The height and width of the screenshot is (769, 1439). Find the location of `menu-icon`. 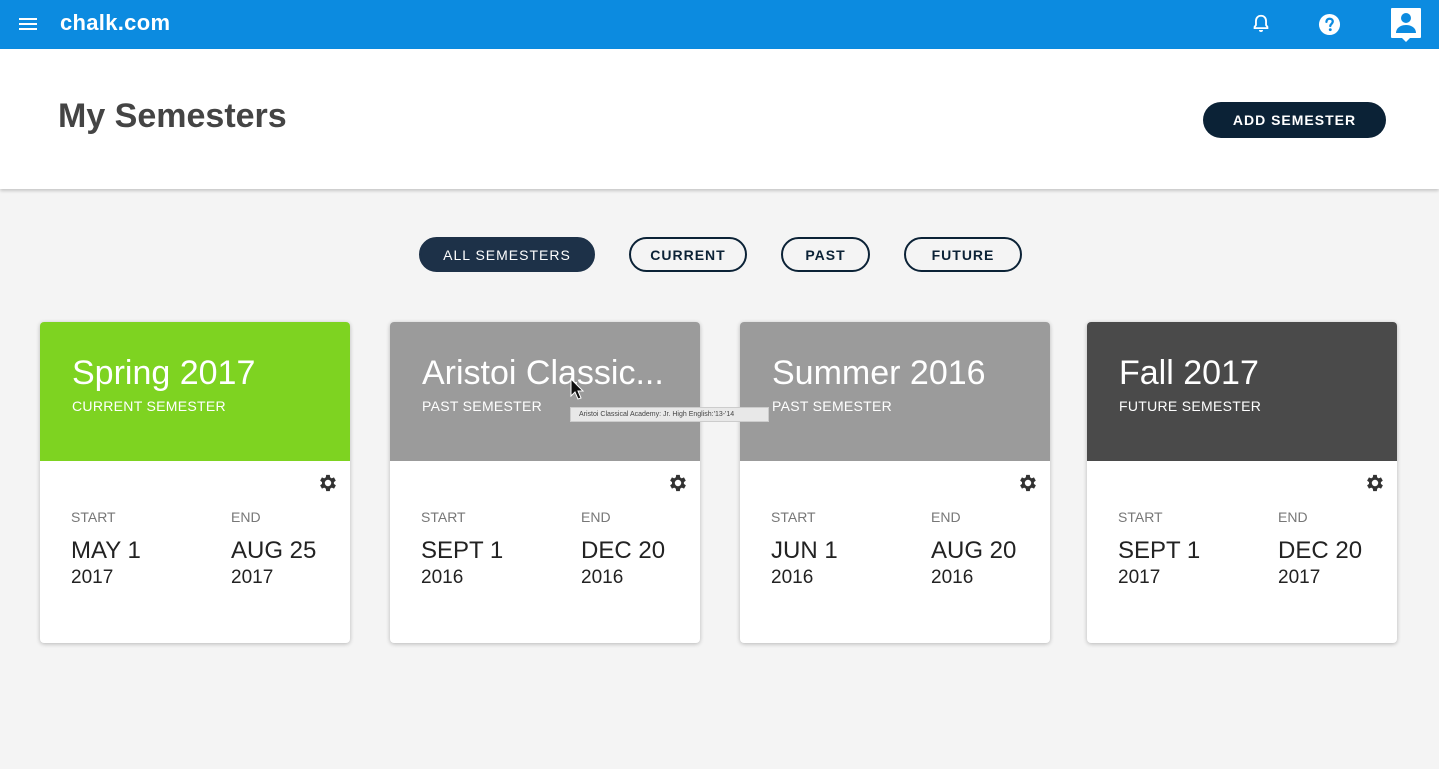

menu-icon is located at coordinates (28, 24).